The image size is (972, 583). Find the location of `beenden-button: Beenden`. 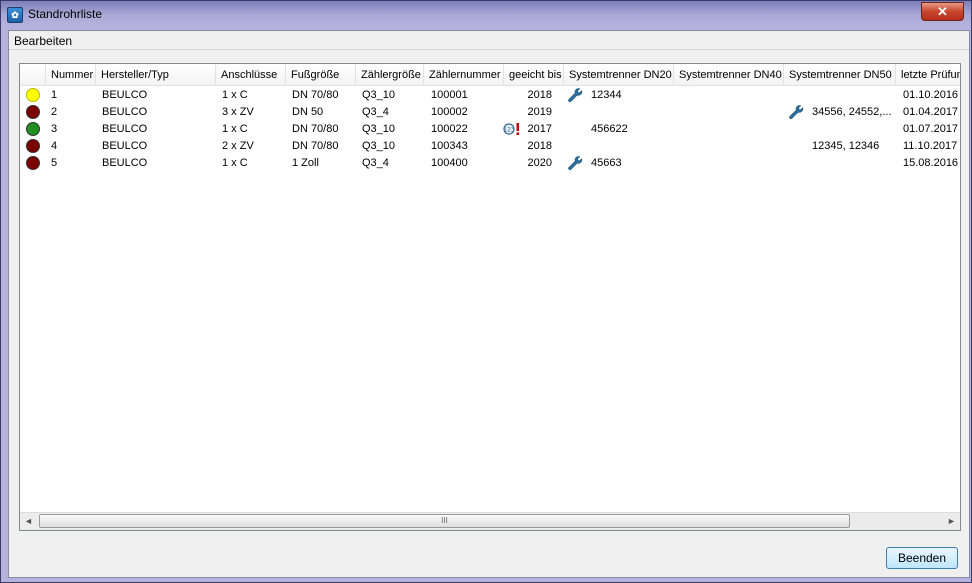

beenden-button: Beenden is located at coordinates (922, 558).